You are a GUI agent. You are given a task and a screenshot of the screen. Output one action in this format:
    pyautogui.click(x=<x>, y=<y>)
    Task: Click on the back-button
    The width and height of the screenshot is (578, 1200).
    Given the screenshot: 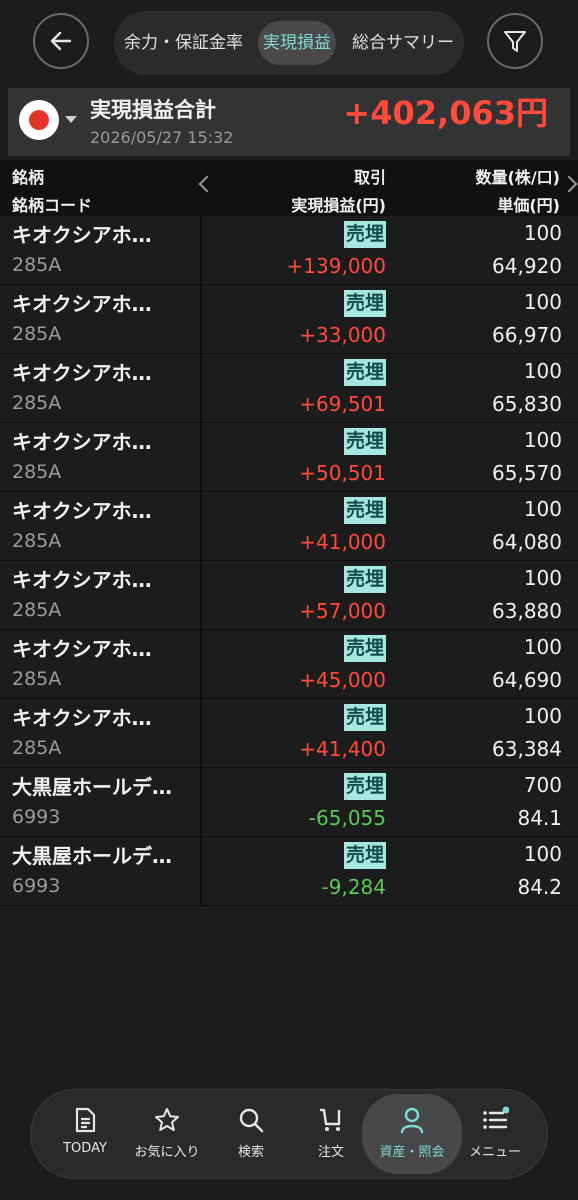 What is the action you would take?
    pyautogui.click(x=61, y=41)
    